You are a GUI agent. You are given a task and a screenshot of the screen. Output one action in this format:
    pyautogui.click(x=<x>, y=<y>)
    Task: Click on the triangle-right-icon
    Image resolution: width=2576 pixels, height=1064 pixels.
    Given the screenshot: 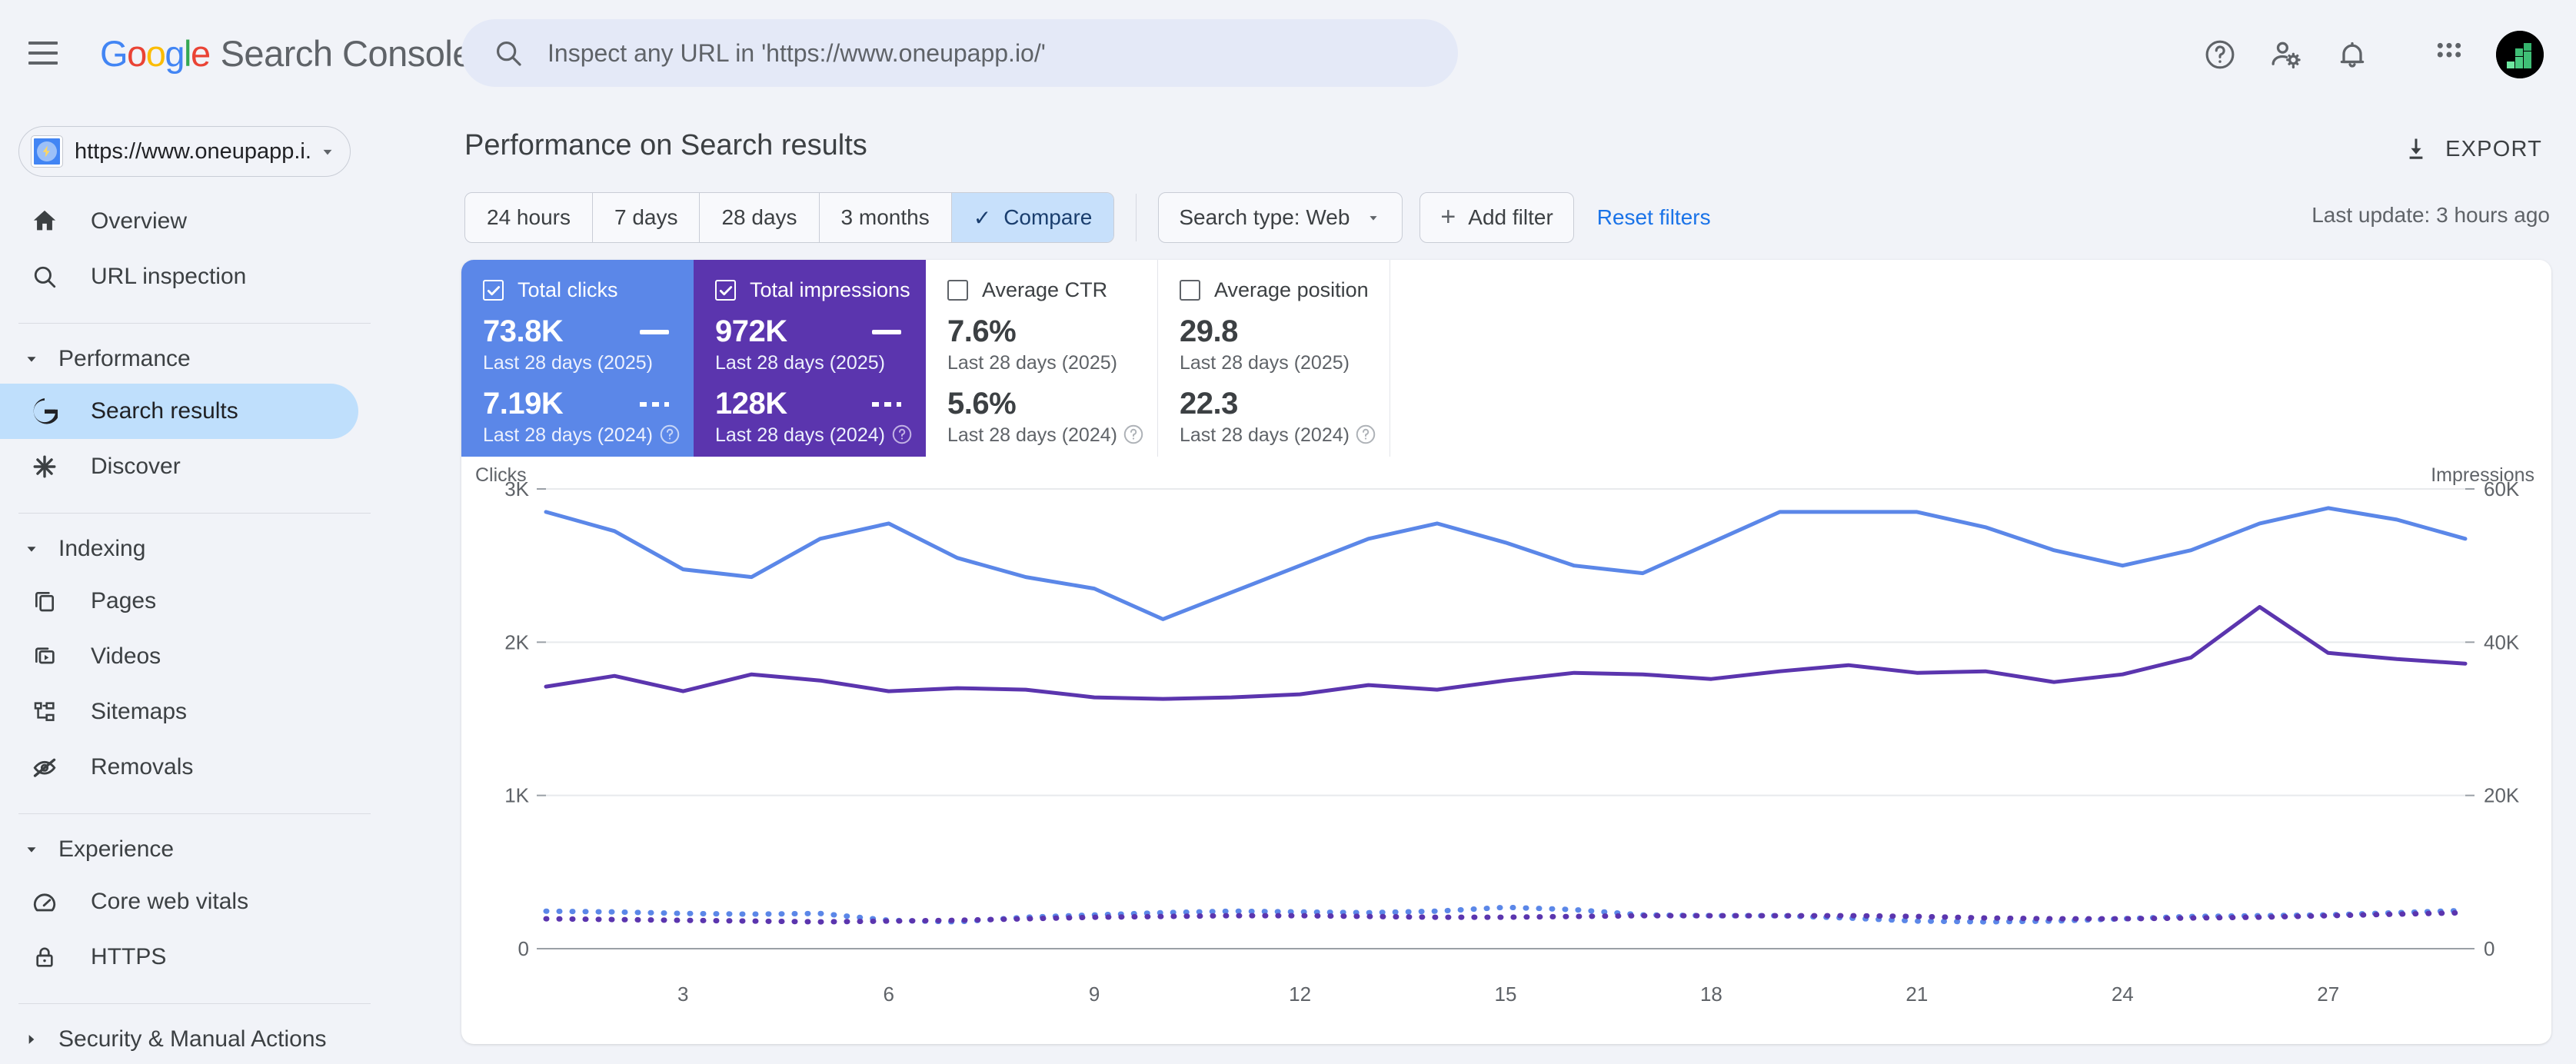 What is the action you would take?
    pyautogui.click(x=32, y=1039)
    